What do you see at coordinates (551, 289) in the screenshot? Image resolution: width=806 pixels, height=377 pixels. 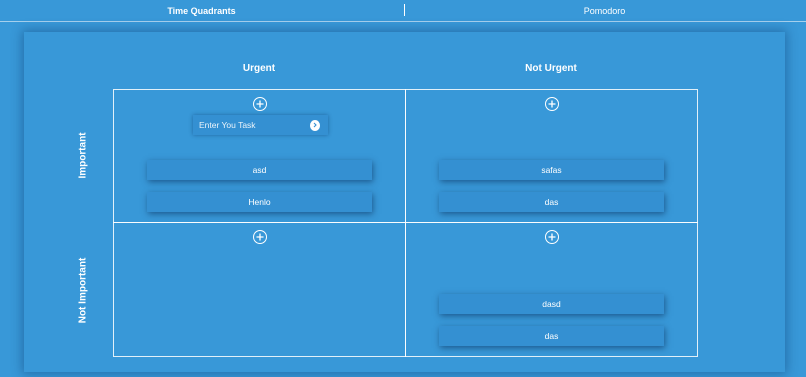 I see `quadrant-not-urgent-not-important: dasd das` at bounding box center [551, 289].